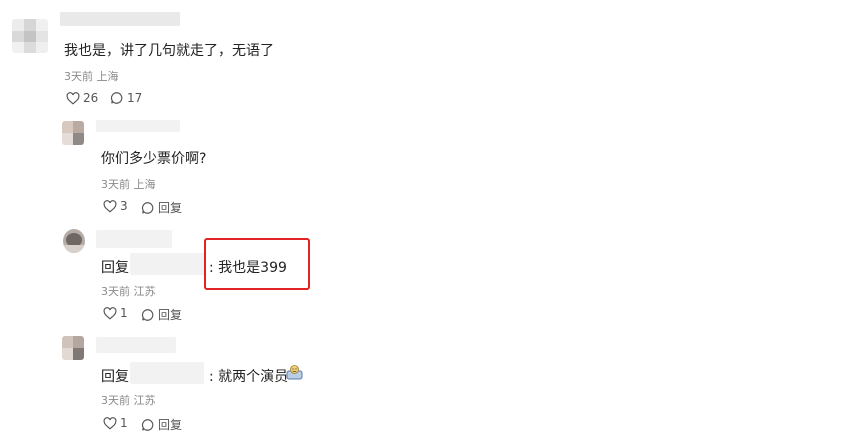 This screenshot has width=850, height=444. I want to click on like-count: 3, so click(124, 206).